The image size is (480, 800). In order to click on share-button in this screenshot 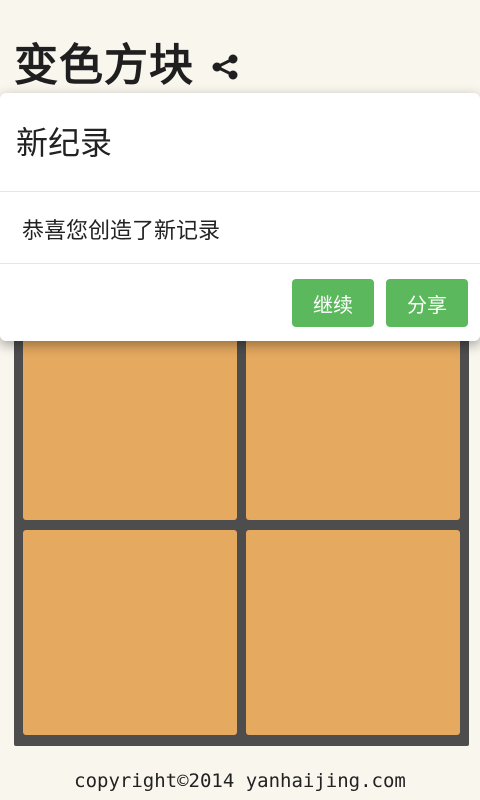, I will do `click(225, 69)`.